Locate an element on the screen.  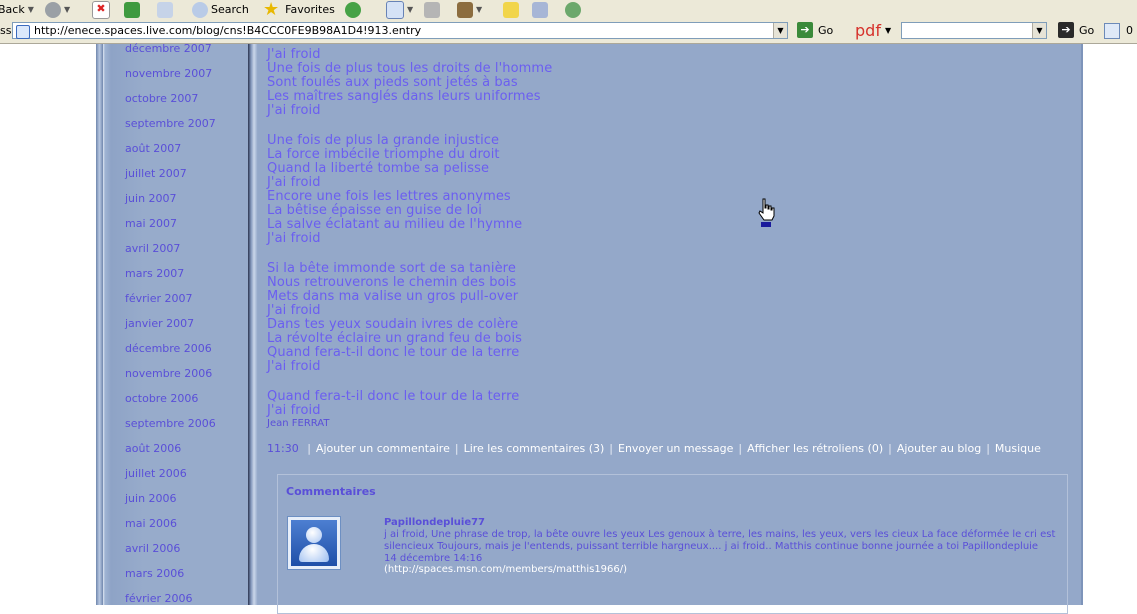
search-button: Search is located at coordinates (220, 9).